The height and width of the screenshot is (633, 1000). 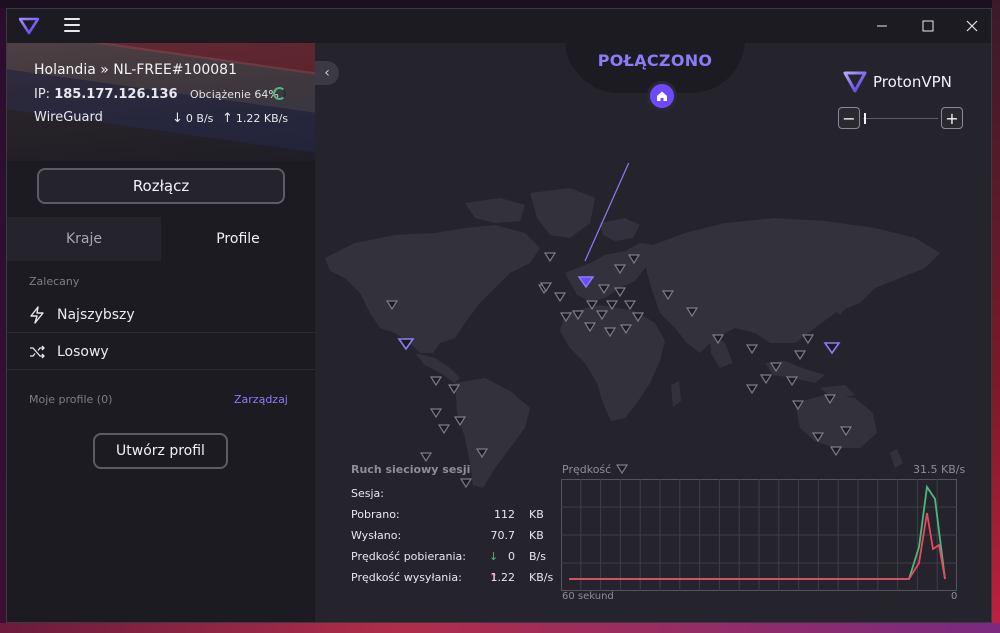 What do you see at coordinates (135, 70) in the screenshot?
I see `server-name: Holandia » NL-FREE#100081` at bounding box center [135, 70].